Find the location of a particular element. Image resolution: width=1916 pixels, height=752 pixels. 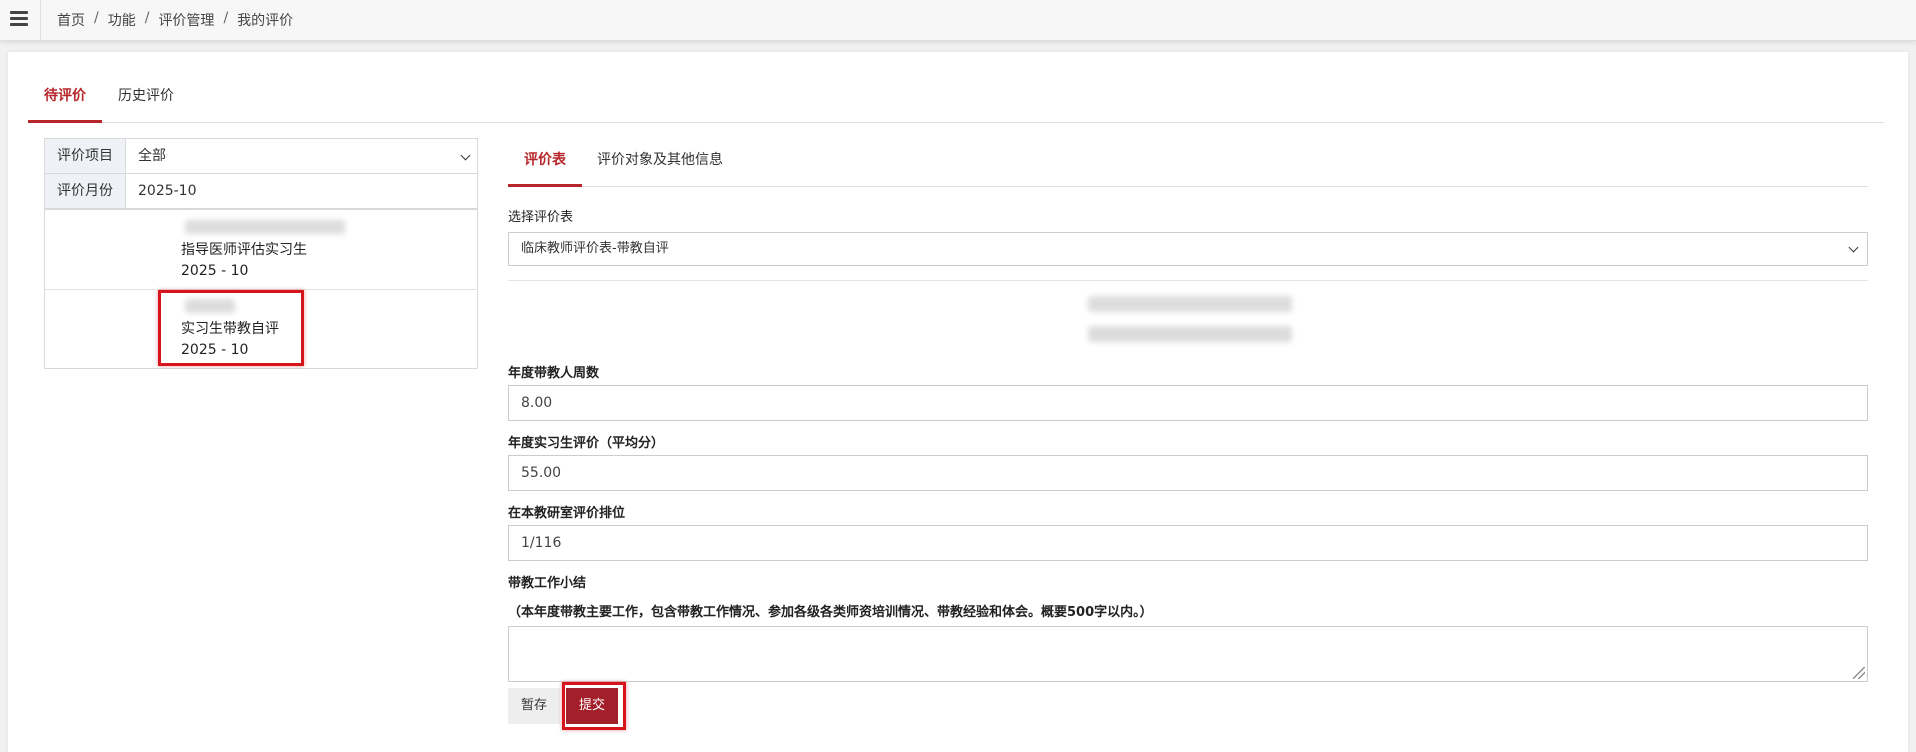

breadcrumb-evaluation-management: 评价管理 is located at coordinates (186, 20).